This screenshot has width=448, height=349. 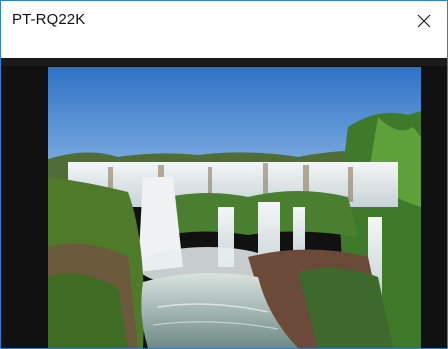 What do you see at coordinates (224, 21) in the screenshot?
I see `title-bar: PT-RQ22K` at bounding box center [224, 21].